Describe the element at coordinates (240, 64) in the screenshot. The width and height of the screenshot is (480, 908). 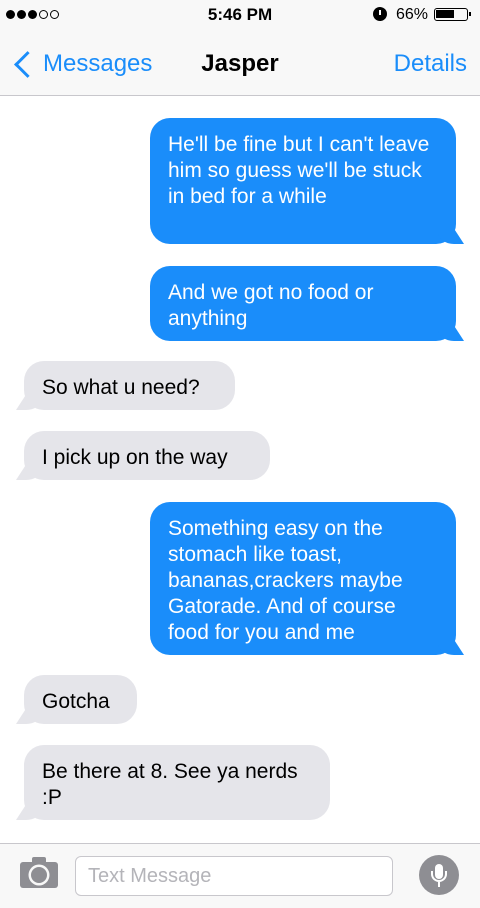
I see `navigation-bar: Messages Jasper Details` at that location.